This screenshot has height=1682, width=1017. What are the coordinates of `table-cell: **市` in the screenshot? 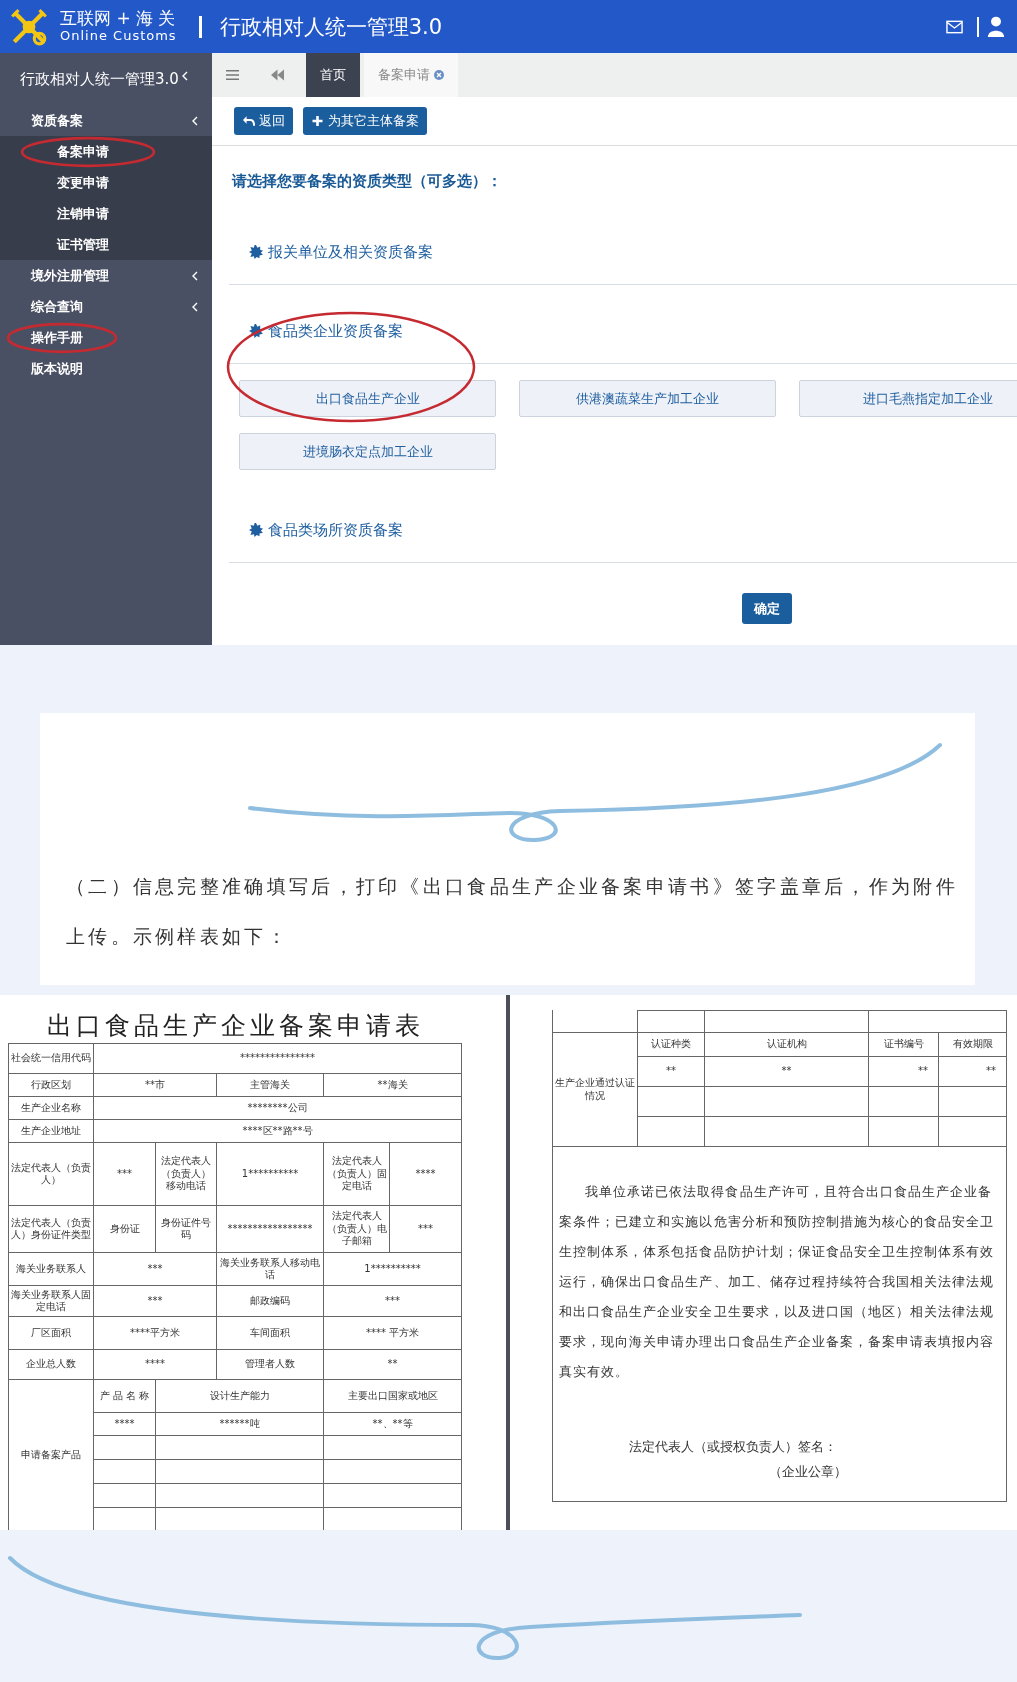 It's located at (155, 1085).